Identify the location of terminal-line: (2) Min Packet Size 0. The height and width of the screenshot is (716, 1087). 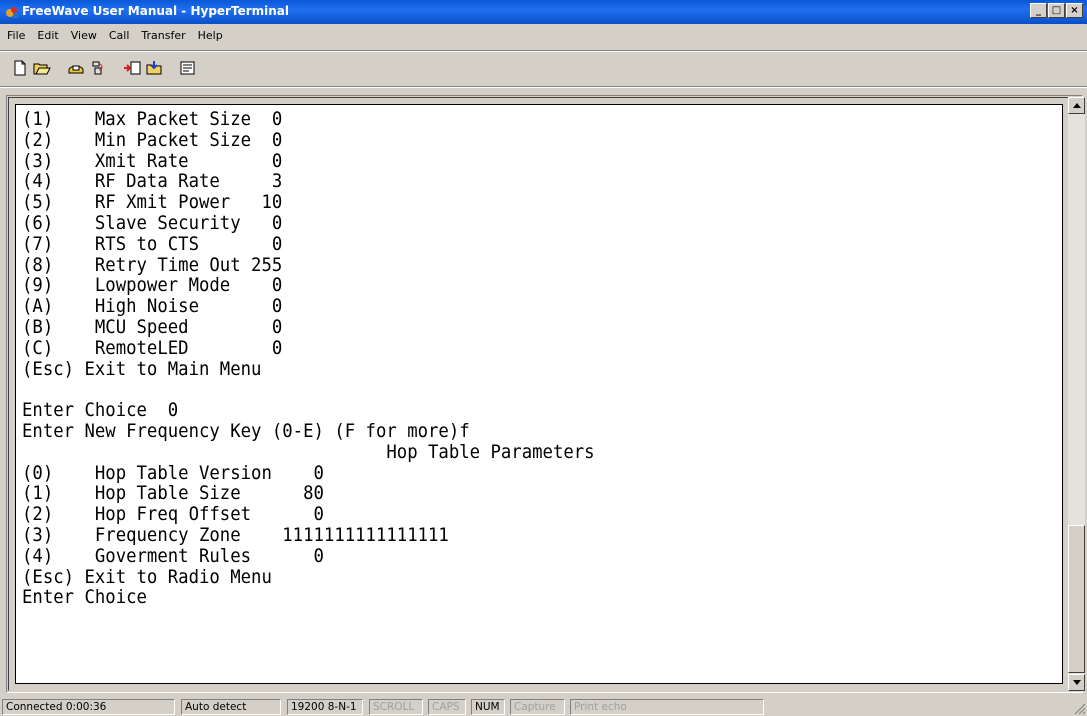
(152, 140).